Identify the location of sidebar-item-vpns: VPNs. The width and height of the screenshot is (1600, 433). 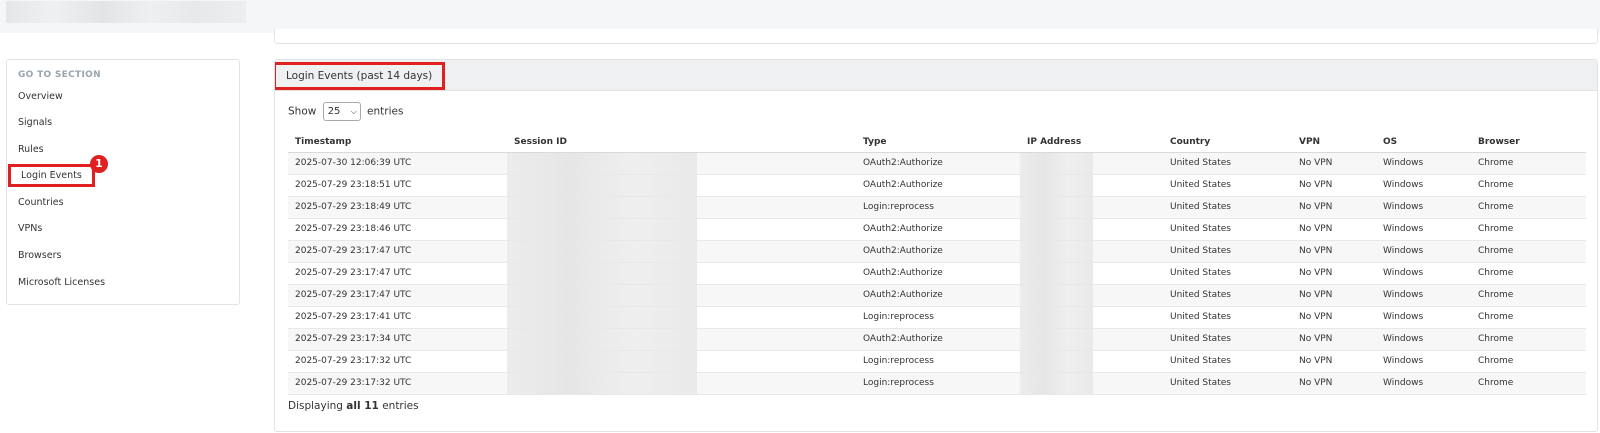
(30, 228).